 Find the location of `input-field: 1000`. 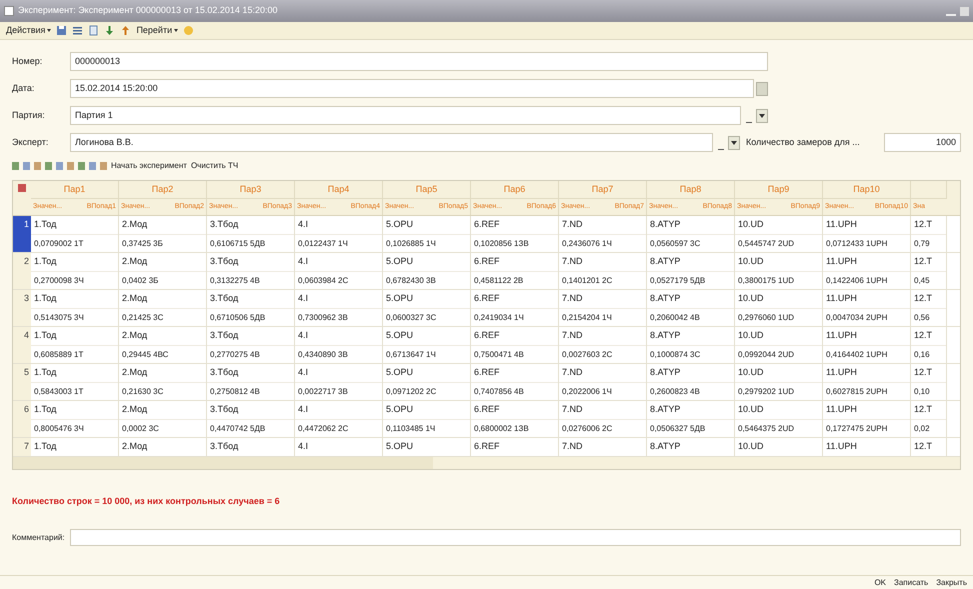

input-field: 1000 is located at coordinates (922, 142).